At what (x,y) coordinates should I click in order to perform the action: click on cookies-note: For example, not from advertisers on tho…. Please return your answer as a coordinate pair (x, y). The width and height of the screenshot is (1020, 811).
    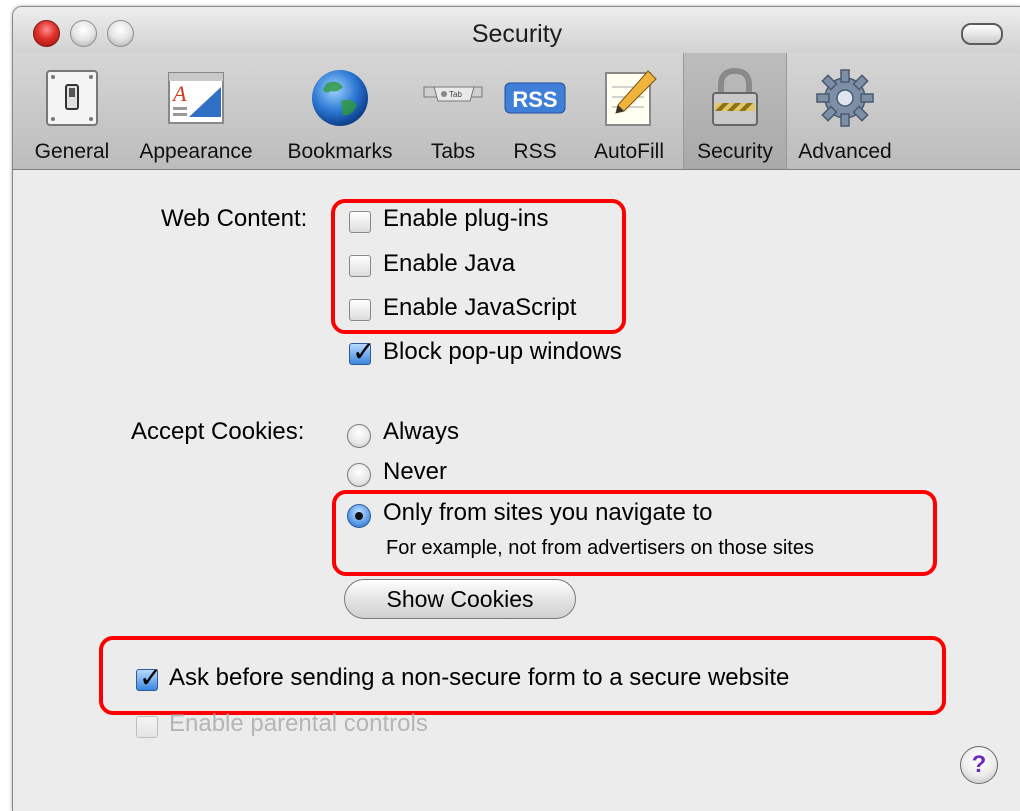
    Looking at the image, I should click on (600, 548).